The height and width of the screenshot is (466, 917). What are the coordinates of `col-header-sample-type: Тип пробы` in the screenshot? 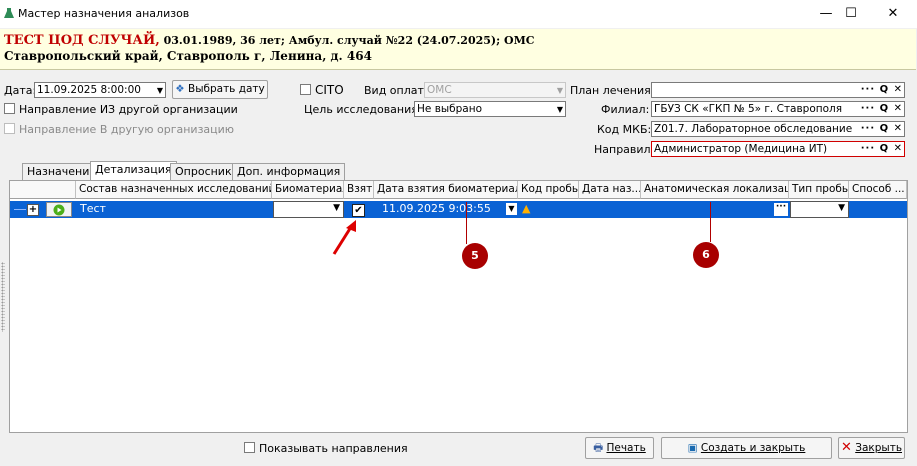 It's located at (819, 190).